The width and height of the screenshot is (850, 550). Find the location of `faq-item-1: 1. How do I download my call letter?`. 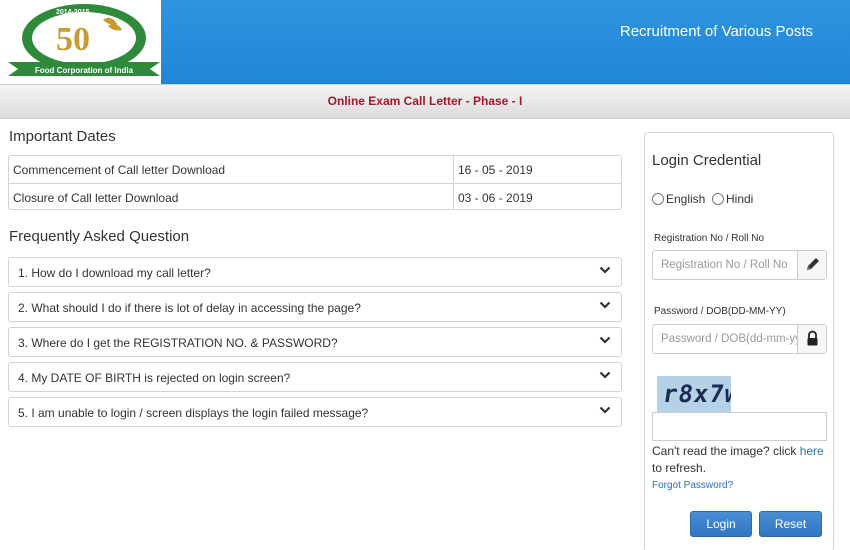

faq-item-1: 1. How do I download my call letter? is located at coordinates (315, 272).